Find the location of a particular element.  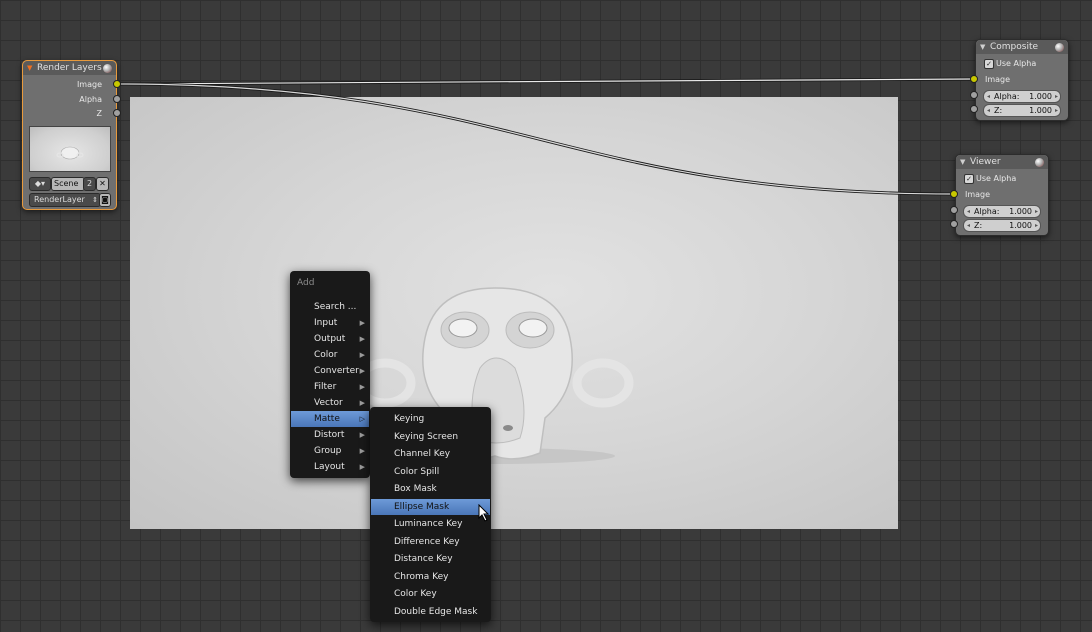

render-layer-select: RenderLayer ⇕ is located at coordinates (65, 200).